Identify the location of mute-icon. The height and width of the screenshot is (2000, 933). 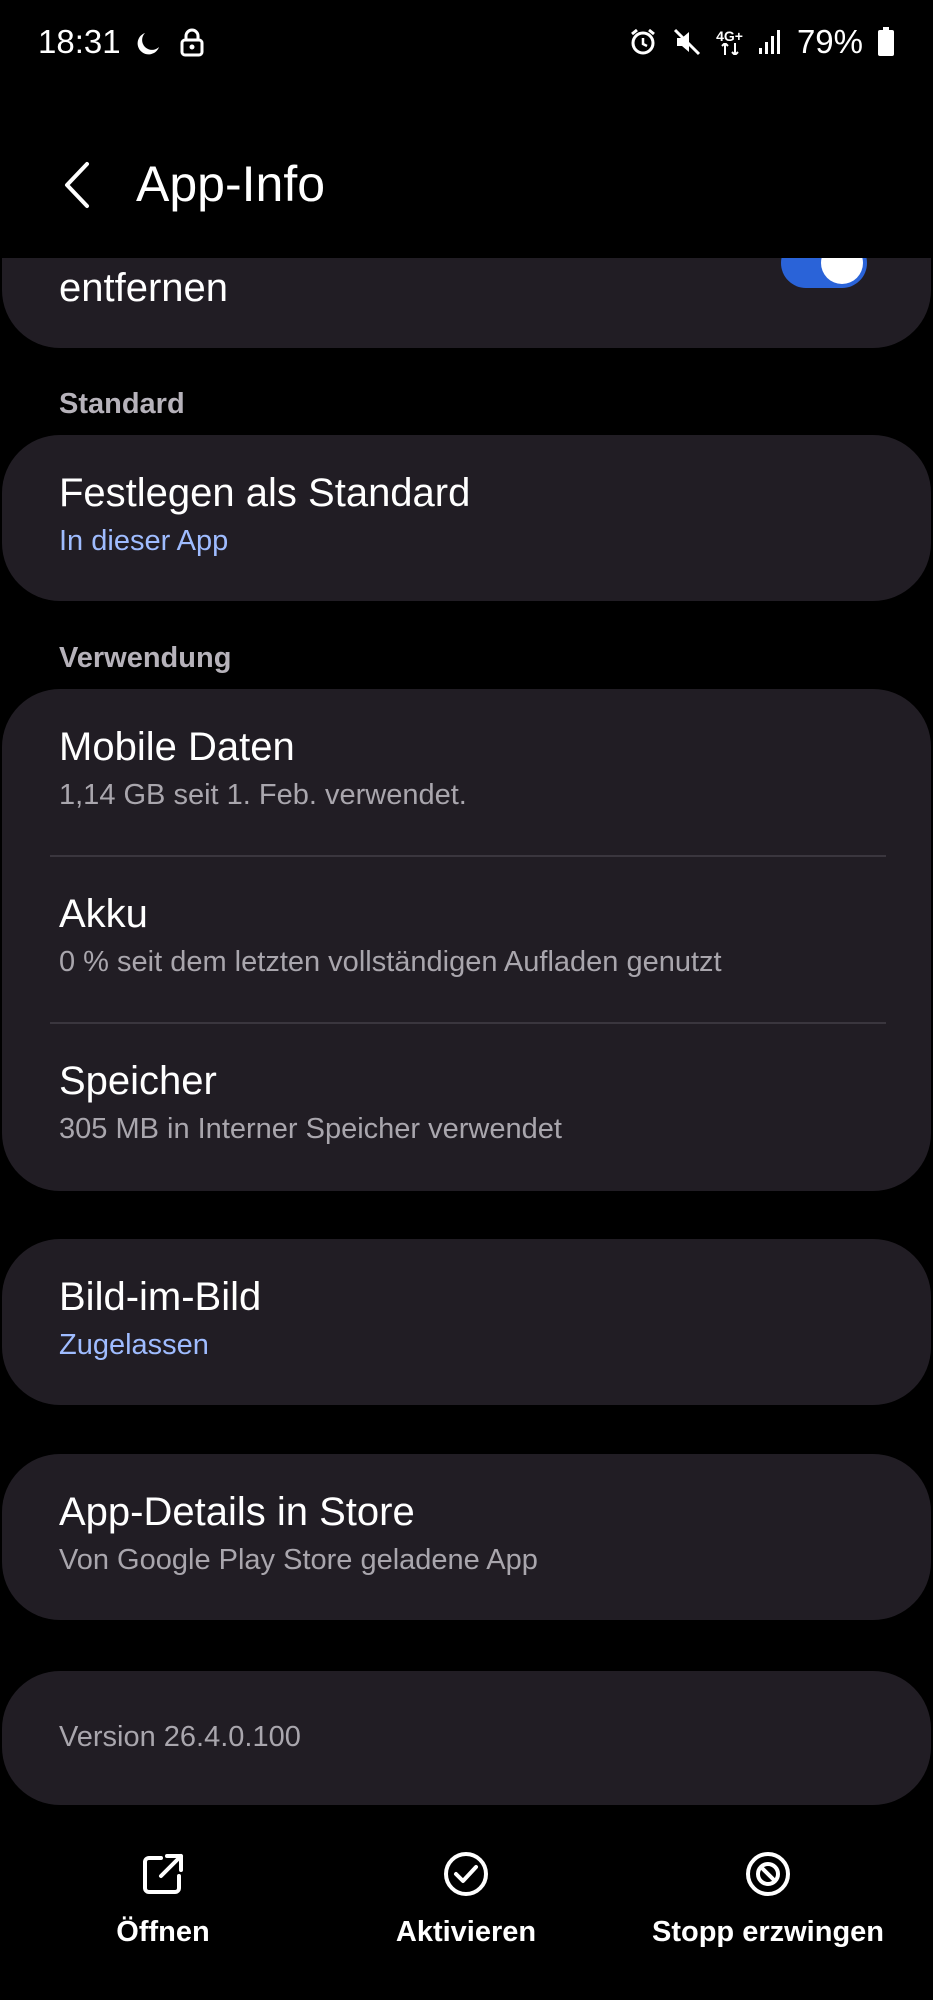
(687, 42).